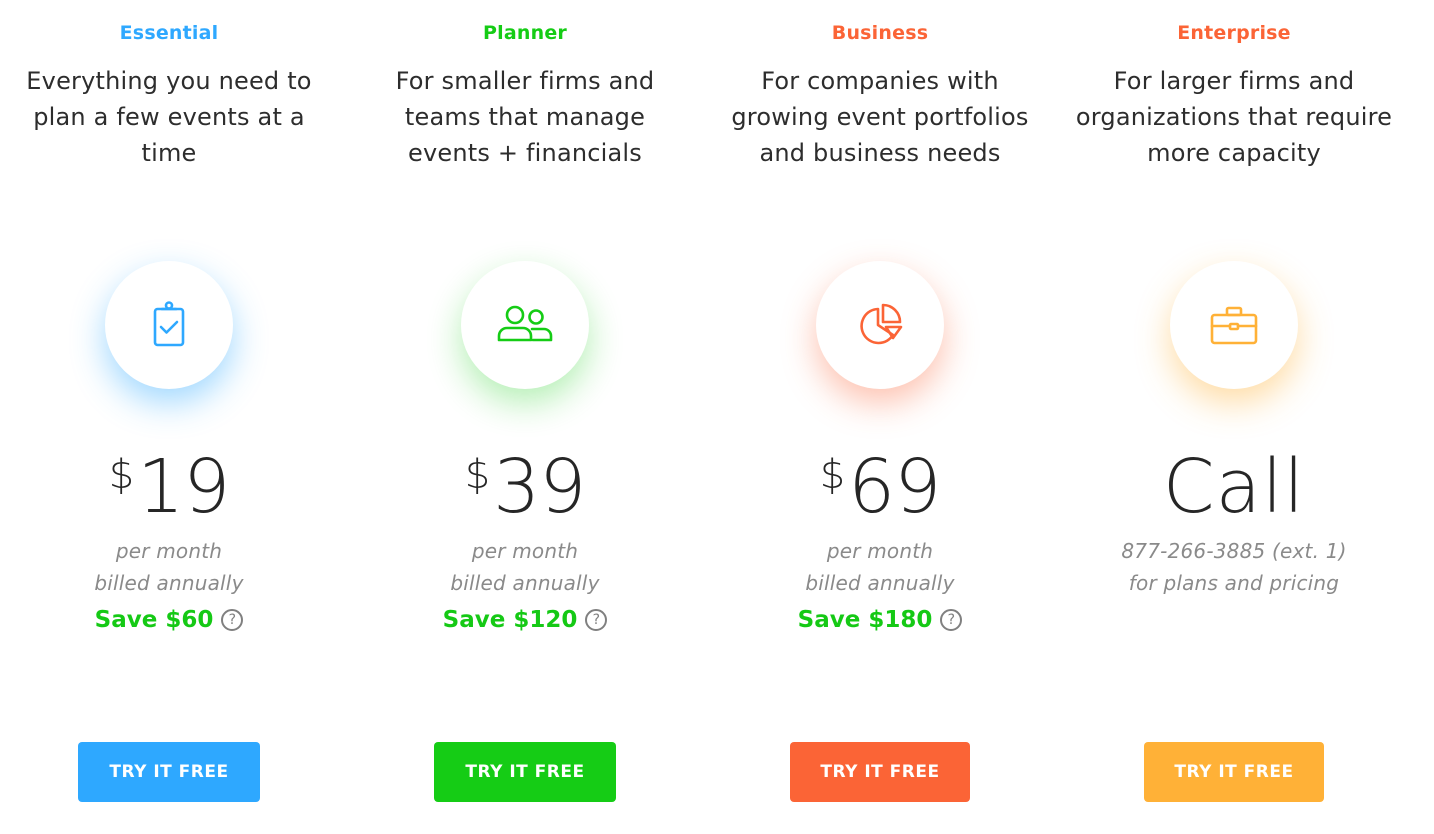 Image resolution: width=1434 pixels, height=834 pixels. What do you see at coordinates (169, 33) in the screenshot?
I see `plan-name: Essential` at bounding box center [169, 33].